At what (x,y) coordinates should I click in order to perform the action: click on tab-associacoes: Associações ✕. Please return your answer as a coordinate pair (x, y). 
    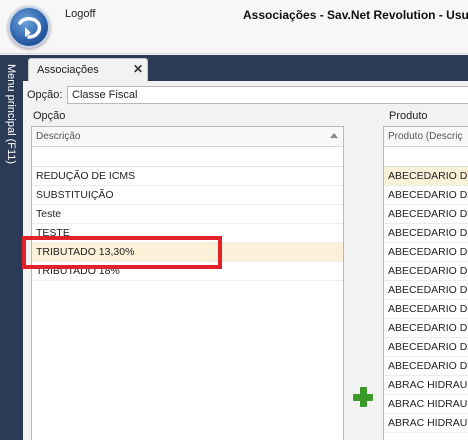
    Looking at the image, I should click on (88, 69).